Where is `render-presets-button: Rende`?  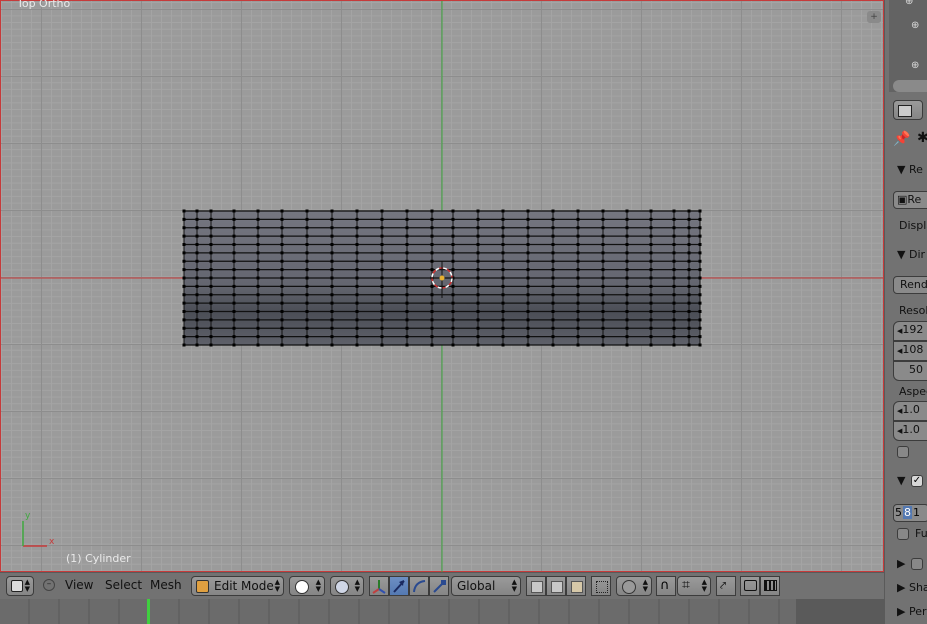
render-presets-button: Rende is located at coordinates (910, 285).